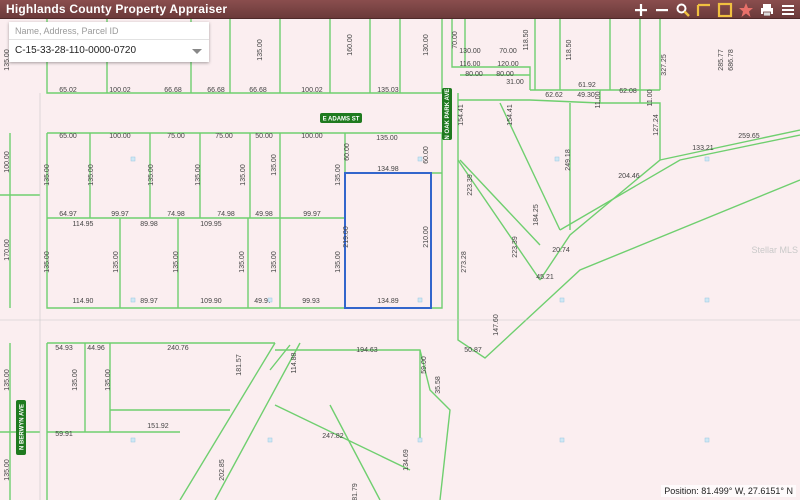 The width and height of the screenshot is (800, 500). I want to click on parcel-dimension-label: 89.98, so click(149, 224).